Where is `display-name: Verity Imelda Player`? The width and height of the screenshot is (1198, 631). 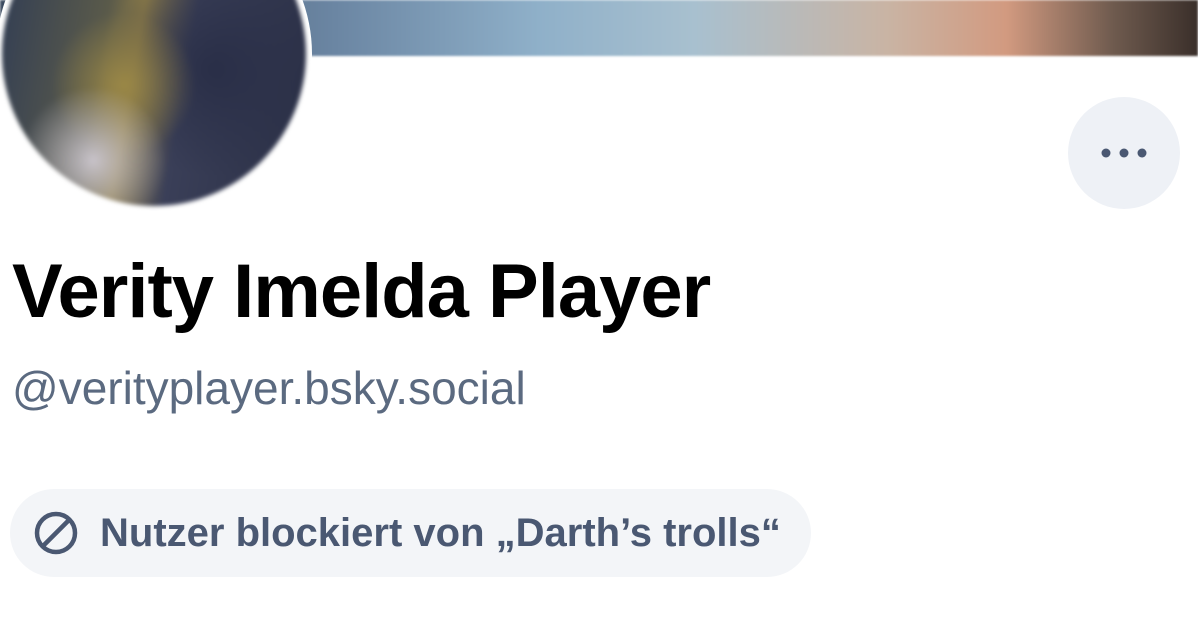 display-name: Verity Imelda Player is located at coordinates (361, 291).